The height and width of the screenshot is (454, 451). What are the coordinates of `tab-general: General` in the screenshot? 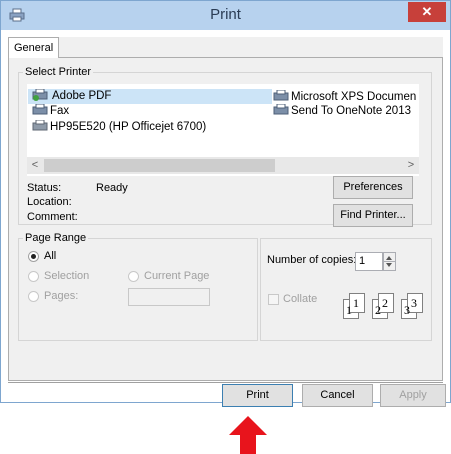 It's located at (34, 47).